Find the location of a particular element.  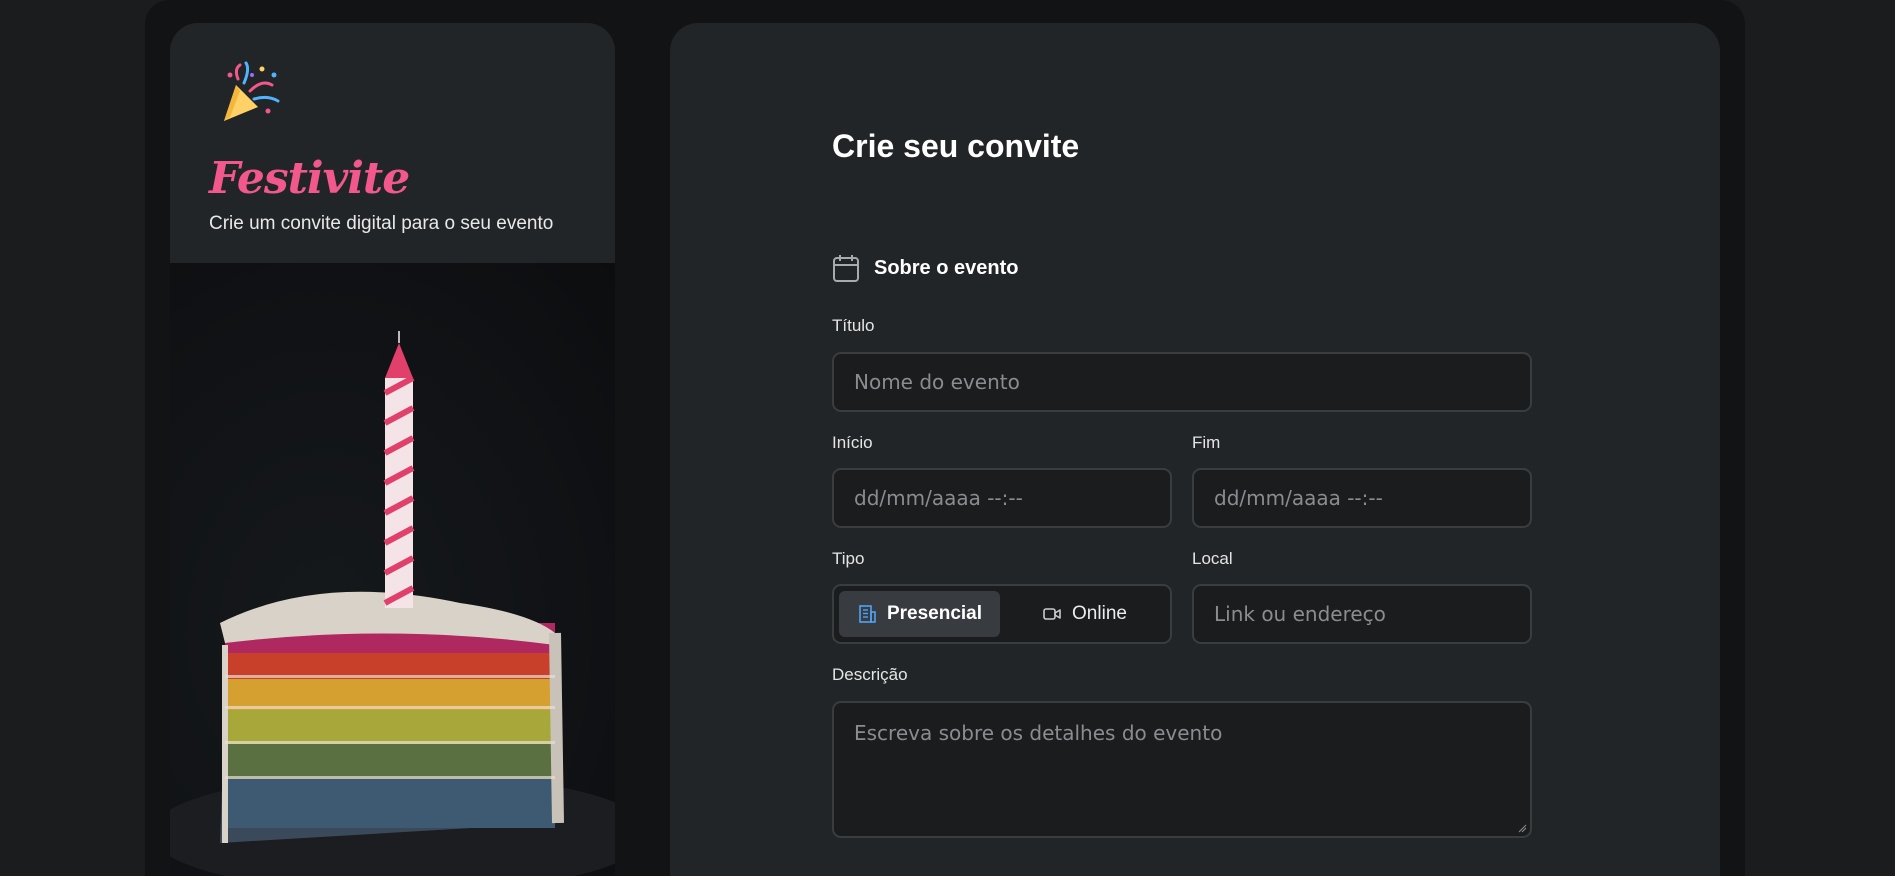

fim-input is located at coordinates (1362, 498).